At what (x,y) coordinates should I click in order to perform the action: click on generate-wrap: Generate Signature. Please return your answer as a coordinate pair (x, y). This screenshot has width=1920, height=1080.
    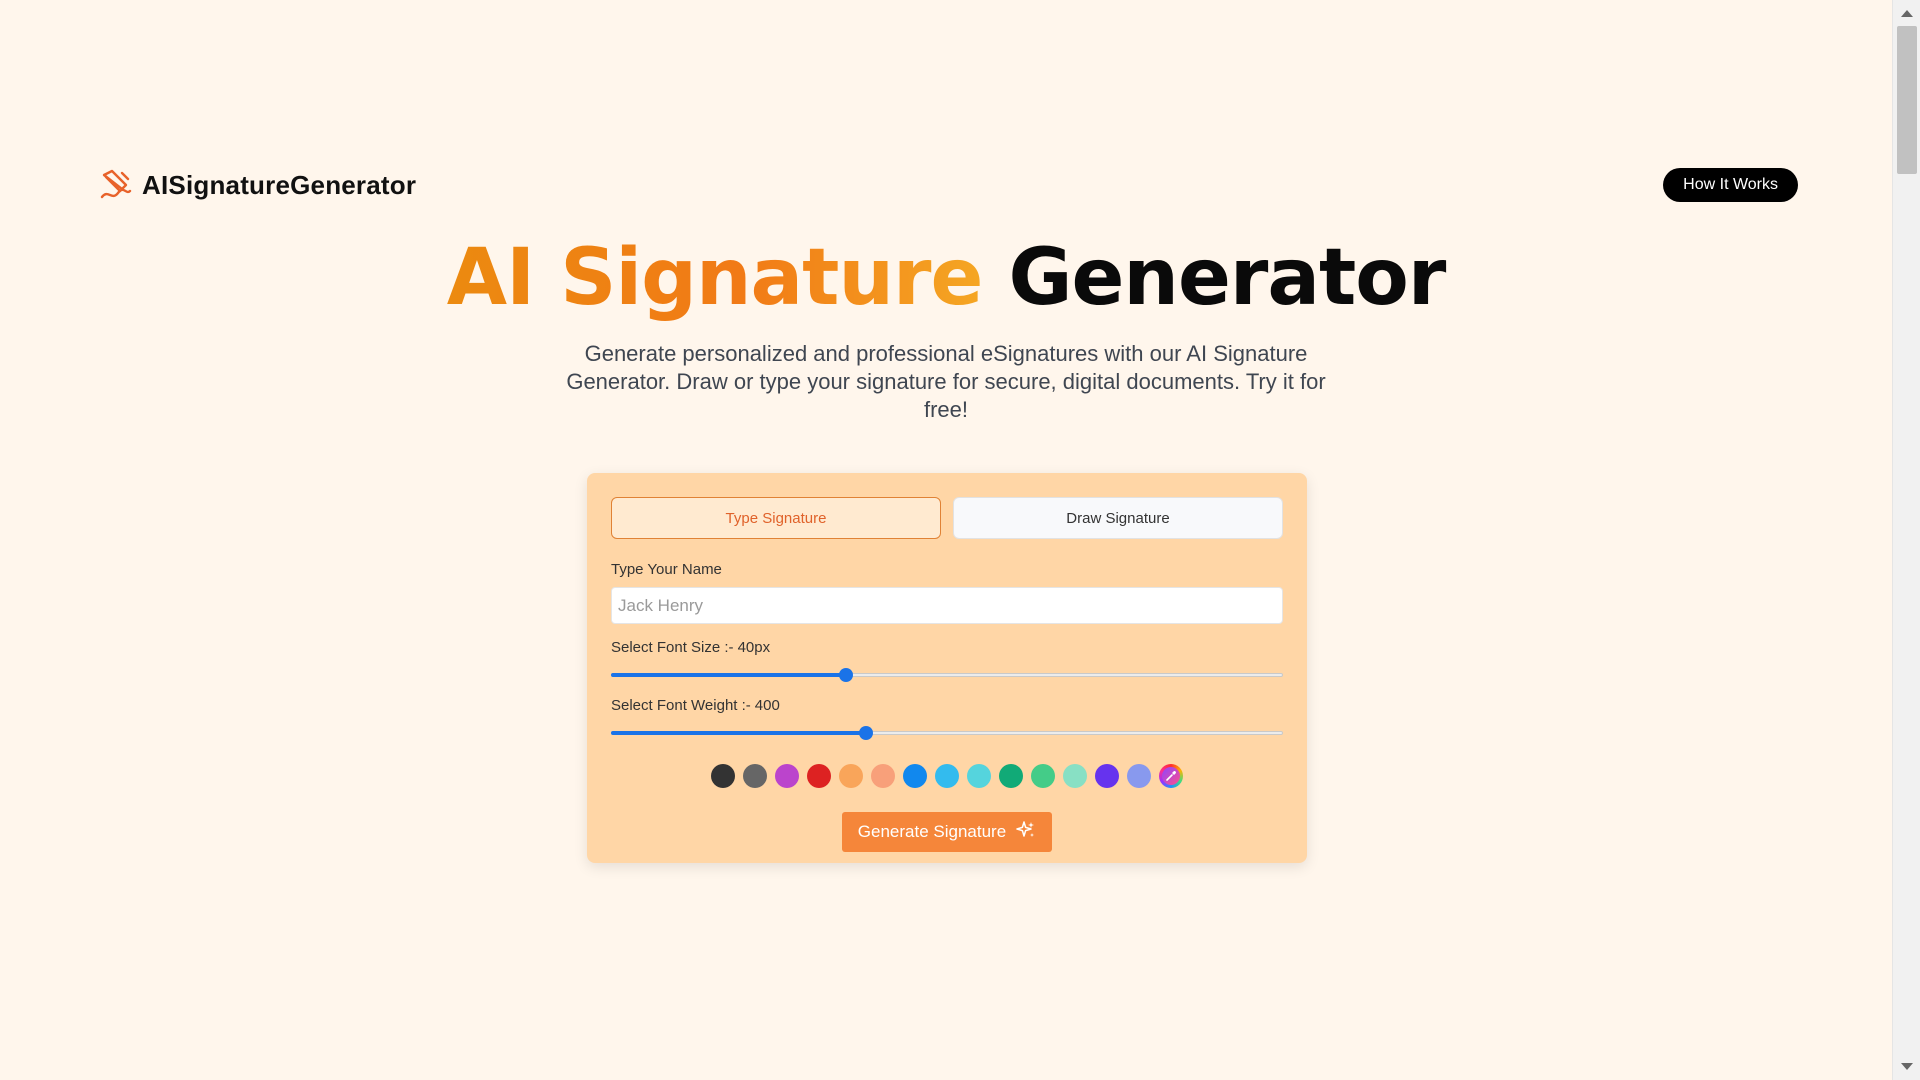
    Looking at the image, I should click on (947, 832).